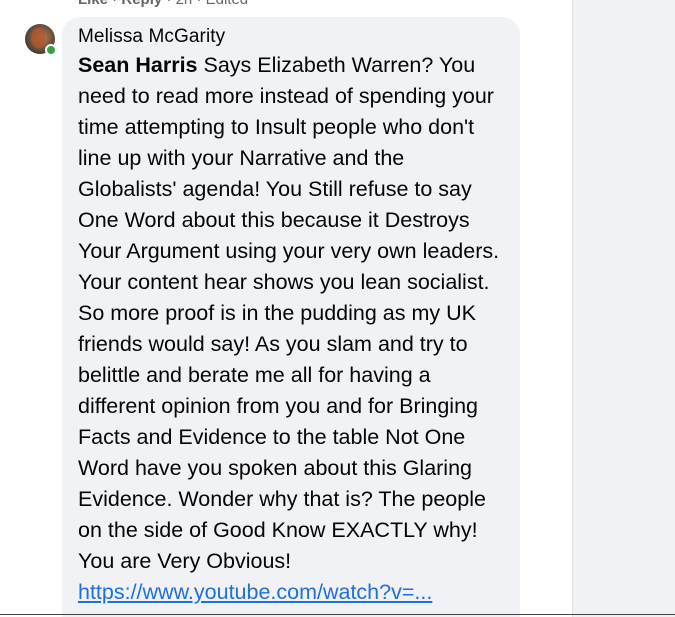 This screenshot has height=617, width=675. What do you see at coordinates (184, 4) in the screenshot?
I see `timestamp: 2h` at bounding box center [184, 4].